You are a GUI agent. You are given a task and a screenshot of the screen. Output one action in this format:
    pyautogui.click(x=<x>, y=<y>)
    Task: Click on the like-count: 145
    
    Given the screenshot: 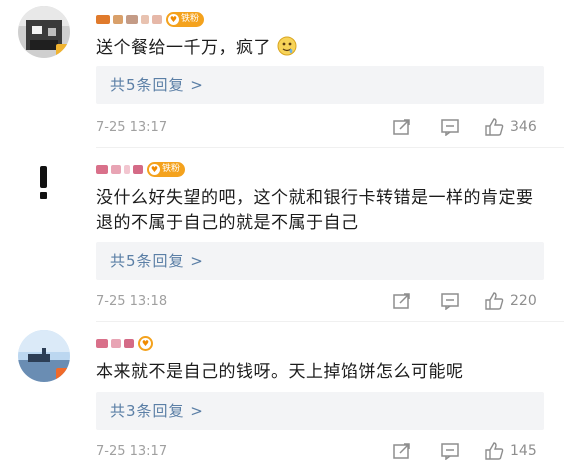 What is the action you would take?
    pyautogui.click(x=523, y=451)
    